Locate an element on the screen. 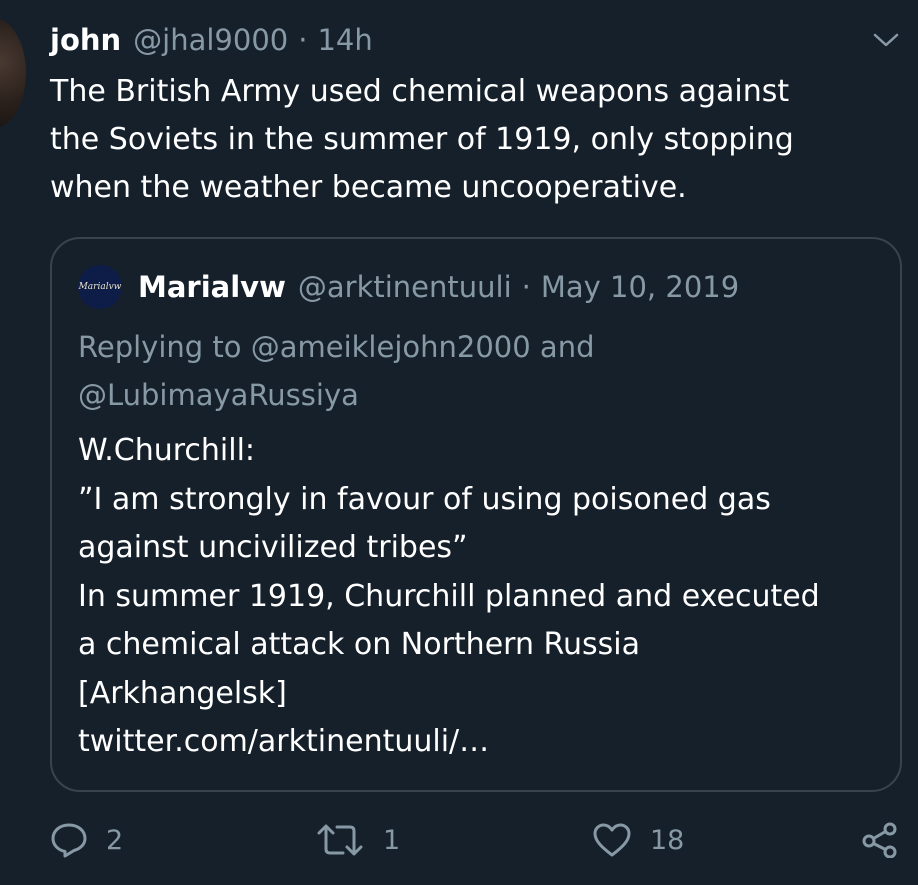 This screenshot has width=918, height=885. chevron-down-icon is located at coordinates (886, 40).